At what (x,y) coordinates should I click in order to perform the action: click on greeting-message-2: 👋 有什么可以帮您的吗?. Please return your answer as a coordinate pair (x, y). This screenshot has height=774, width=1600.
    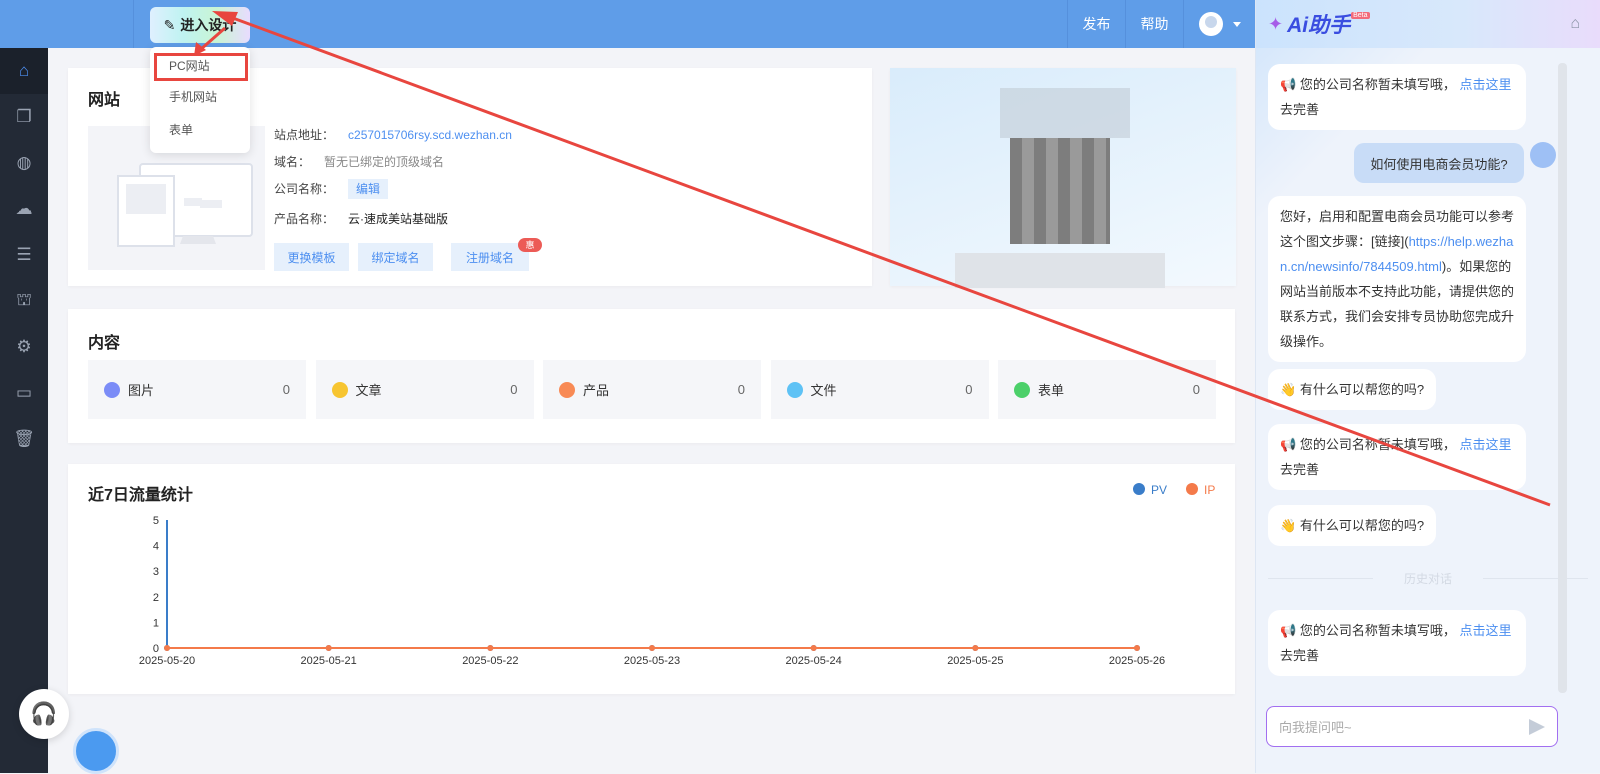
    Looking at the image, I should click on (1352, 525).